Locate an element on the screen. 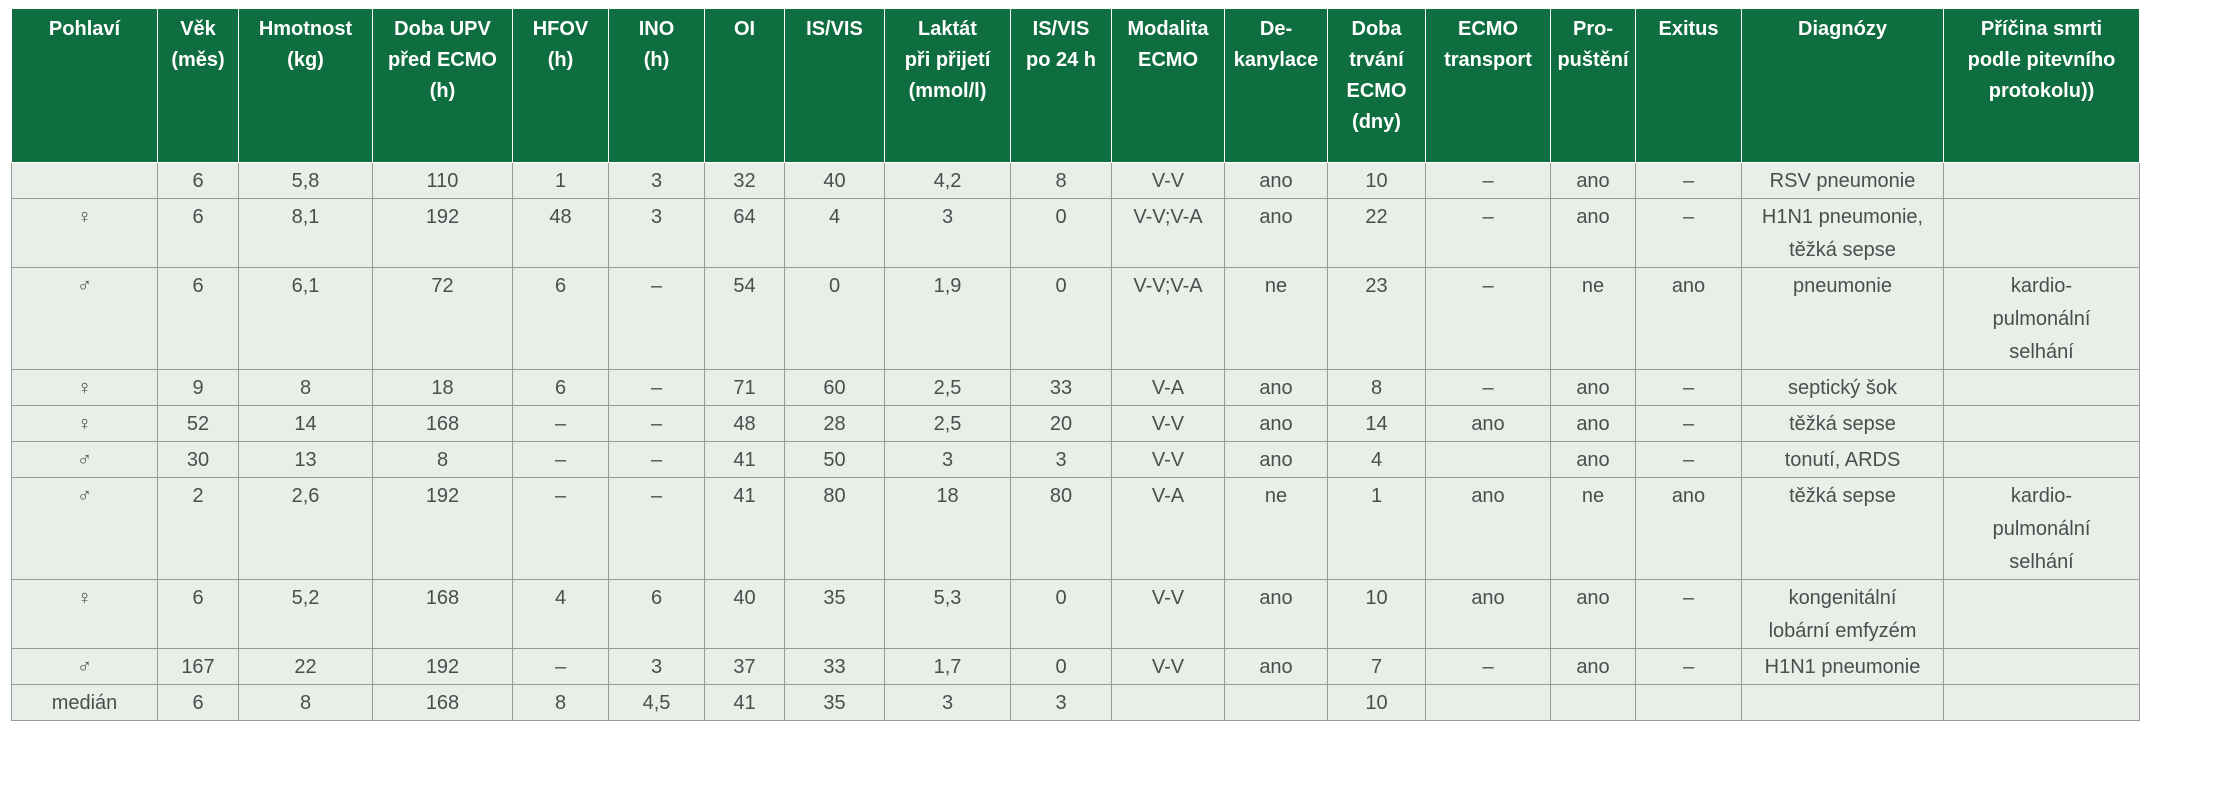  table-row: ♂ 30 13 8– –41 50 3 3 V-V ano 4 ano – tonutí, ARDS is located at coordinates (1075, 459).